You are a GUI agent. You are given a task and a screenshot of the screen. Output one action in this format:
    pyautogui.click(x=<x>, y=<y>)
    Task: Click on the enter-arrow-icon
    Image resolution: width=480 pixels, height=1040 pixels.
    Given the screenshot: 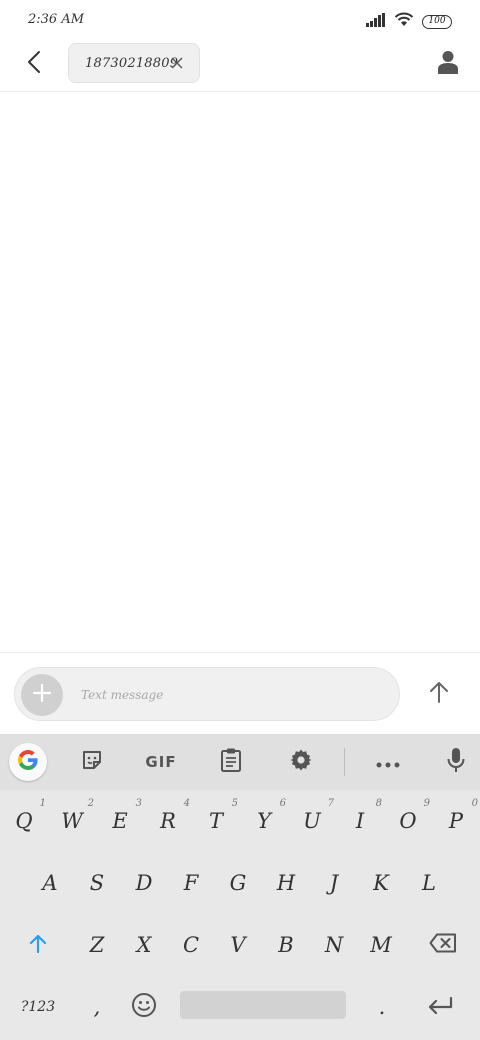 What is the action you would take?
    pyautogui.click(x=440, y=1007)
    